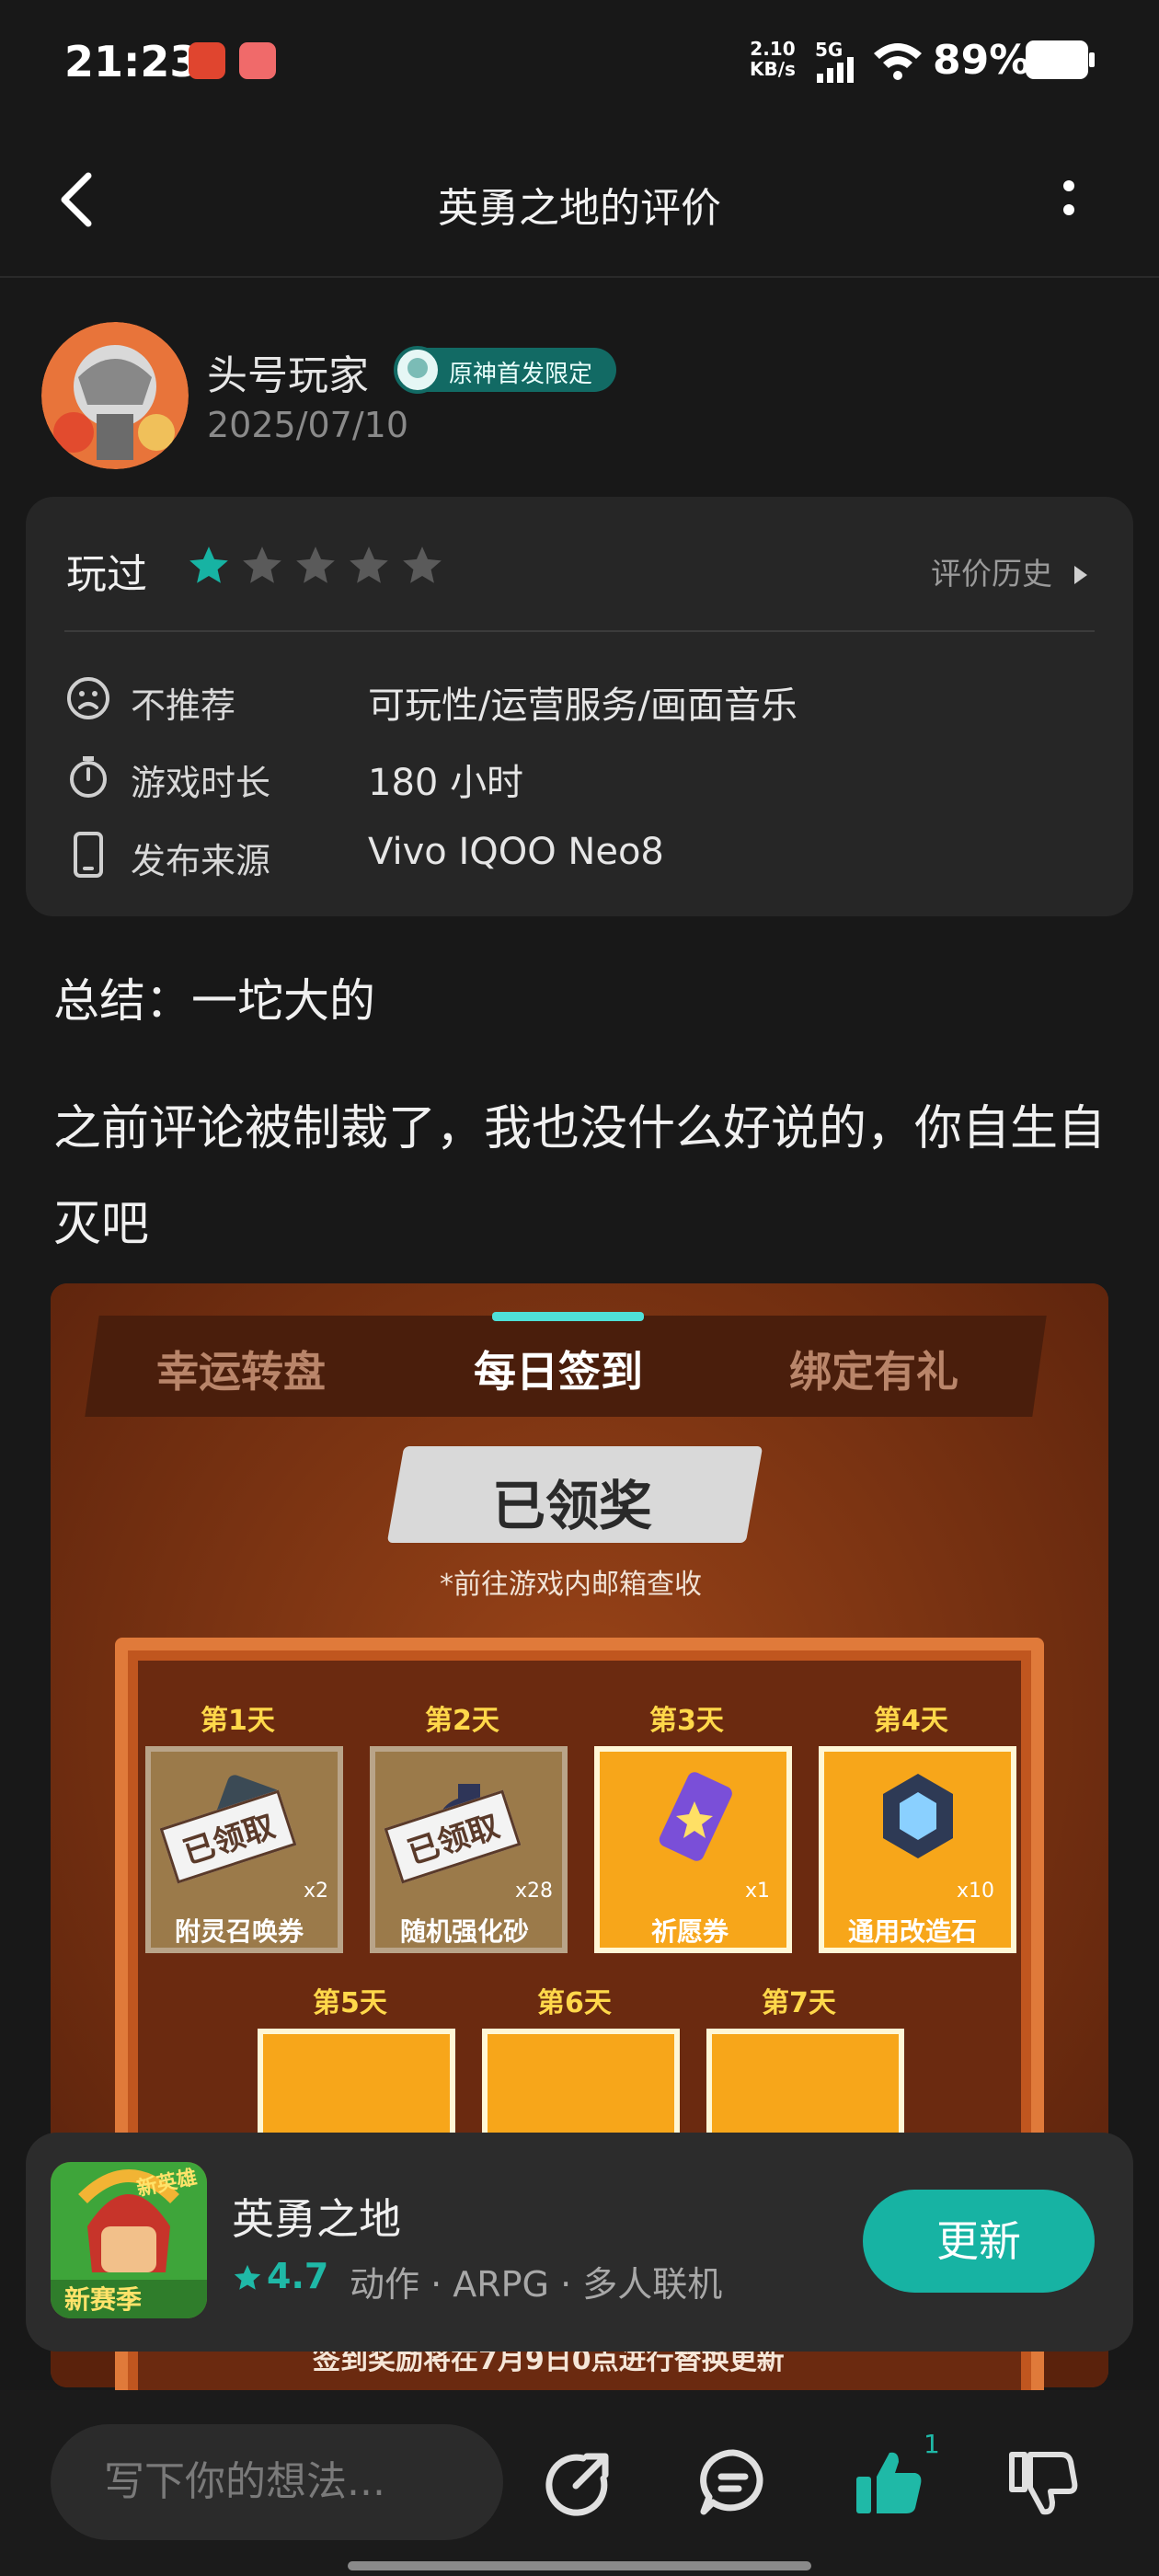  Describe the element at coordinates (579, 2482) in the screenshot. I see `share-icon` at that location.